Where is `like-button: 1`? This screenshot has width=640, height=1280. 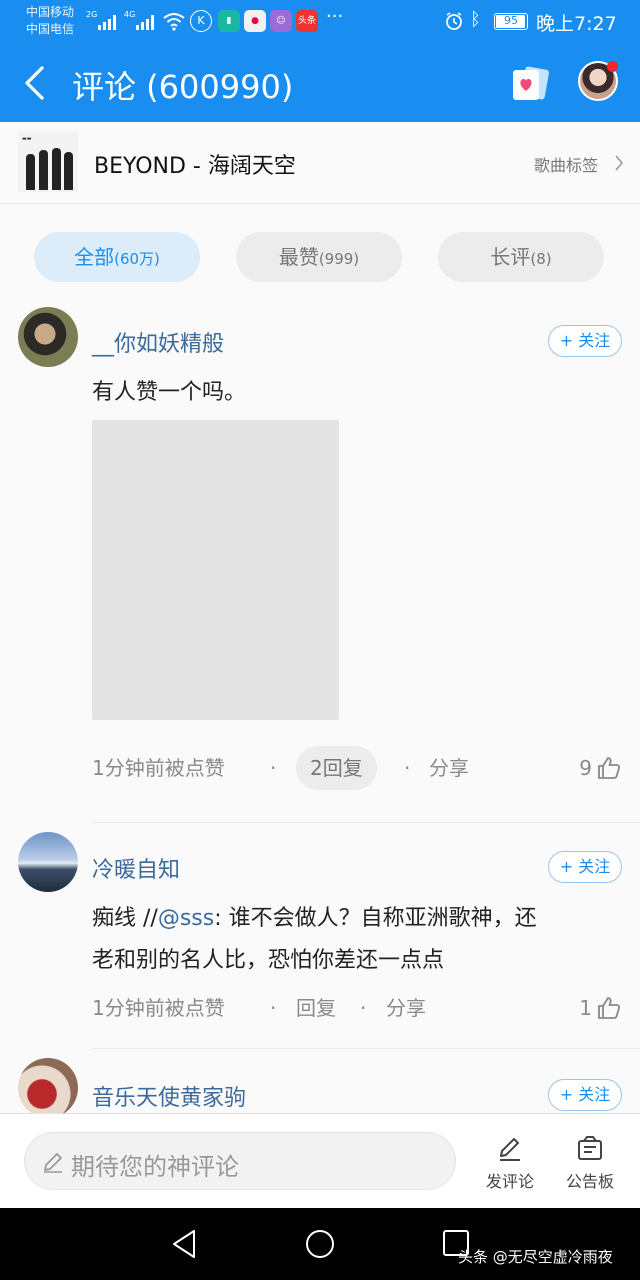 like-button: 1 is located at coordinates (600, 1008).